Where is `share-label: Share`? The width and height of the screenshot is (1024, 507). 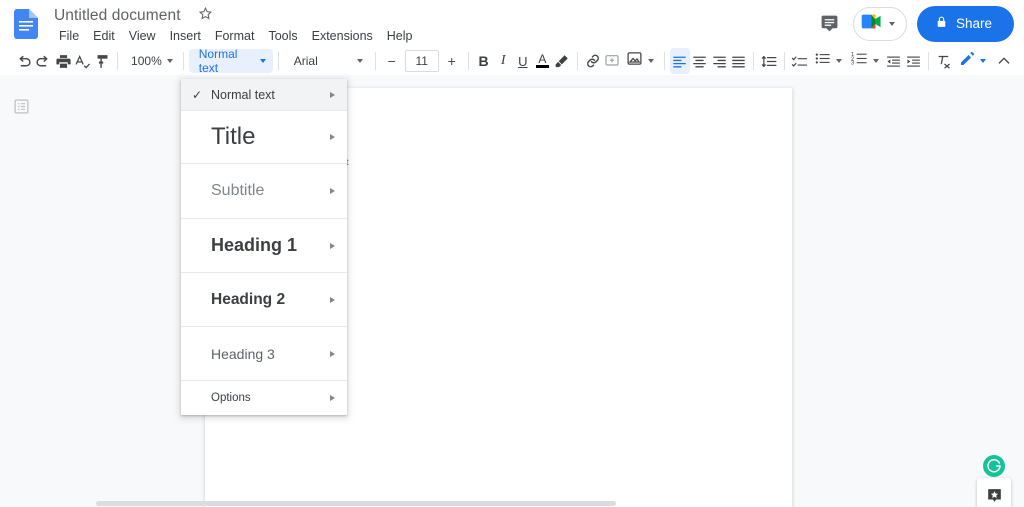
share-label: Share is located at coordinates (973, 23).